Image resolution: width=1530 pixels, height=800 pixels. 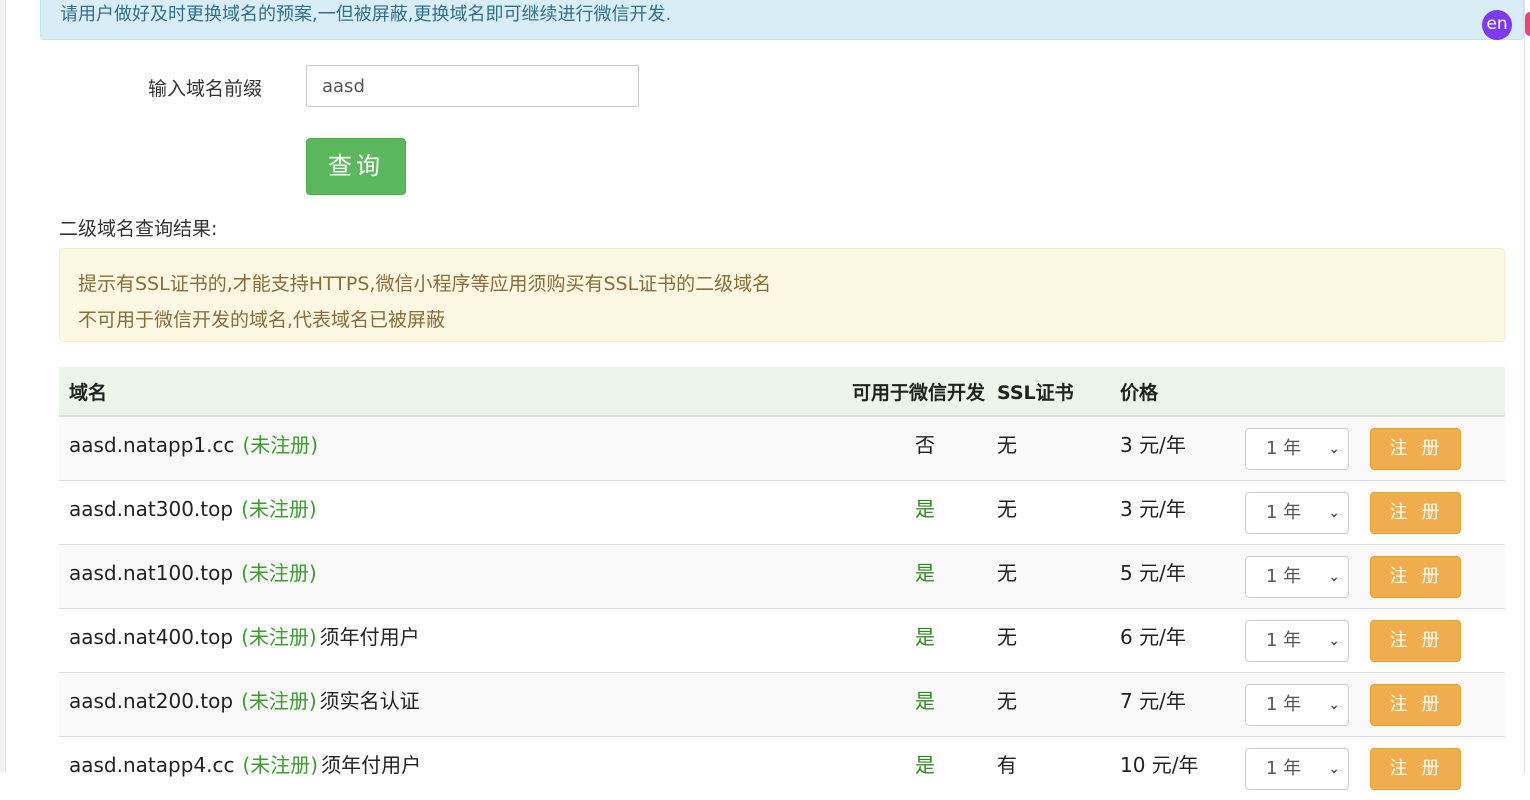 I want to click on domain-cell: aasd.nat400.top (未注册) 须年付用户, so click(x=449, y=639).